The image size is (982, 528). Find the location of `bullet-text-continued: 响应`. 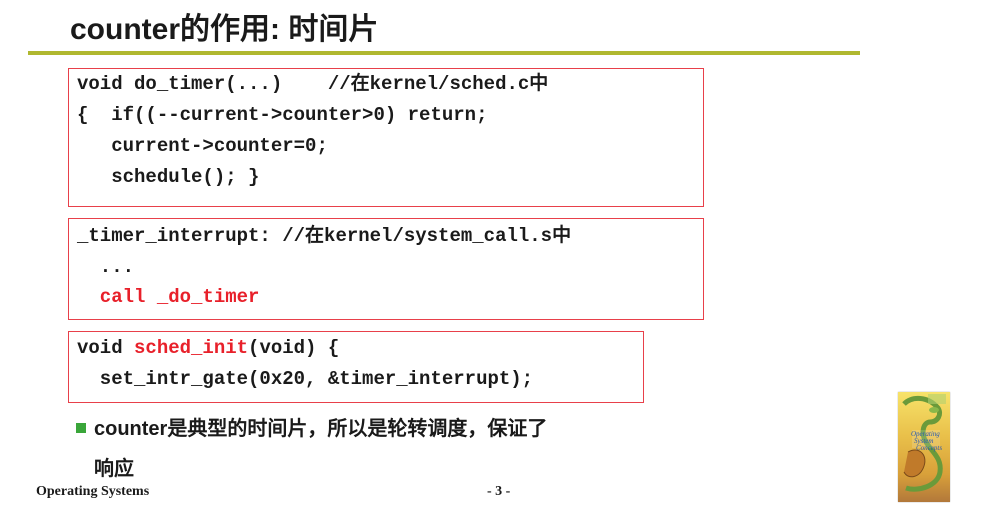

bullet-text-continued: 响应 is located at coordinates (114, 469).